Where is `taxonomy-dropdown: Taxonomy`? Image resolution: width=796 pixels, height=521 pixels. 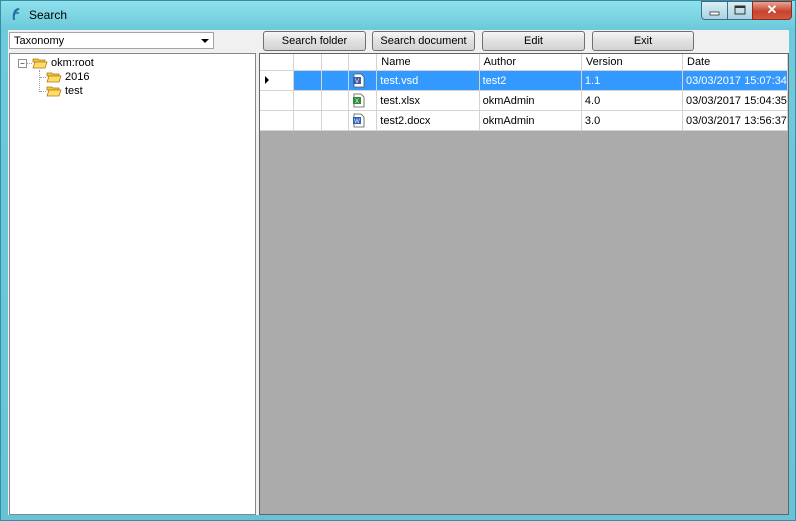
taxonomy-dropdown: Taxonomy is located at coordinates (111, 40).